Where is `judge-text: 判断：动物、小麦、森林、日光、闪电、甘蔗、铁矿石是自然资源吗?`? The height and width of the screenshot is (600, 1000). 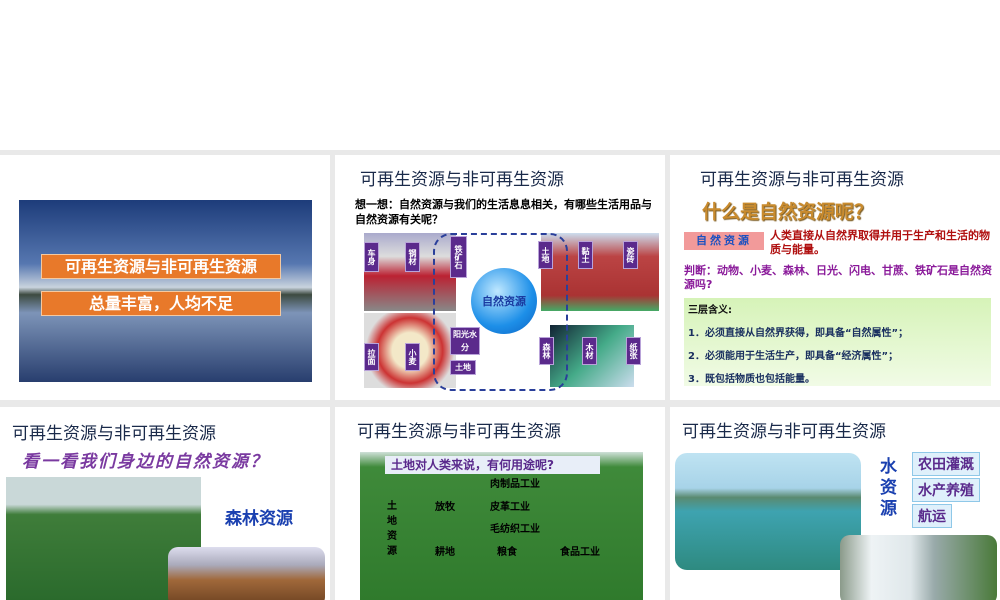
judge-text: 判断：动物、小麦、森林、日光、闪电、甘蔗、铁矿石是自然资源吗? is located at coordinates (838, 277).